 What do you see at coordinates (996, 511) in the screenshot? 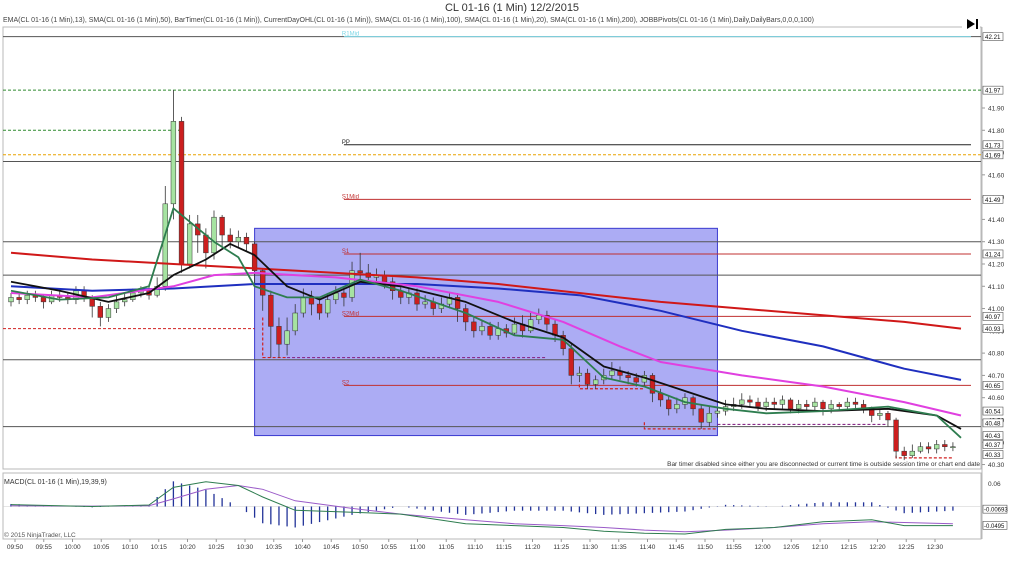
I see `macd-tag-label: -0.00693` at bounding box center [996, 511].